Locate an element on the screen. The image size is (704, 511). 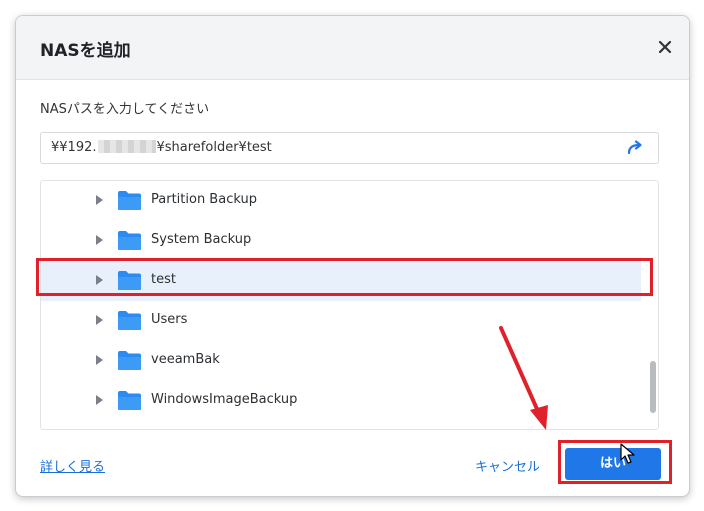
tree-item-system-backup: System Backup is located at coordinates (341, 241).